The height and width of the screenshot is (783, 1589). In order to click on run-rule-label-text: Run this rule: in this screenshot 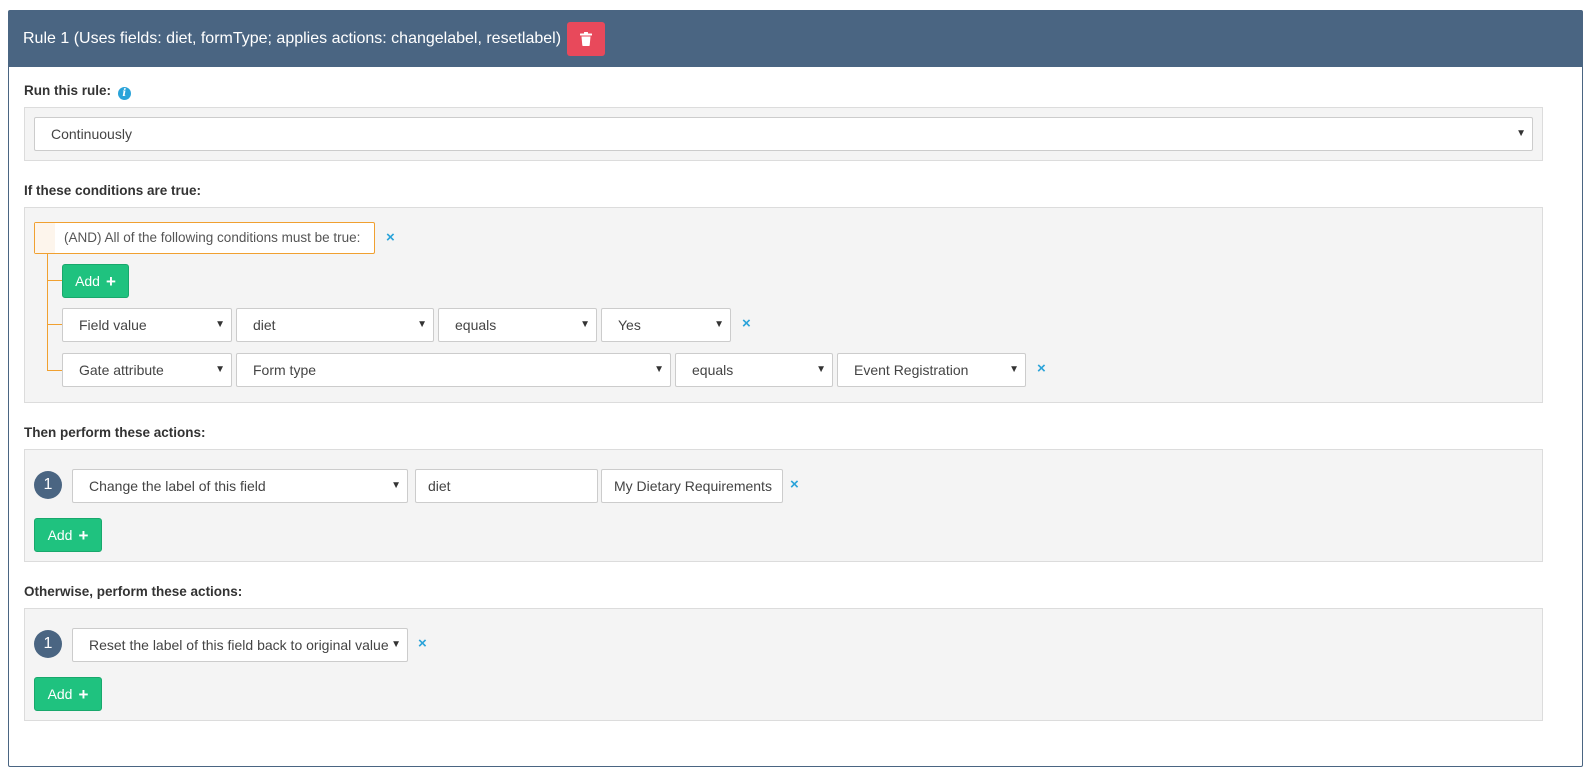, I will do `click(67, 90)`.